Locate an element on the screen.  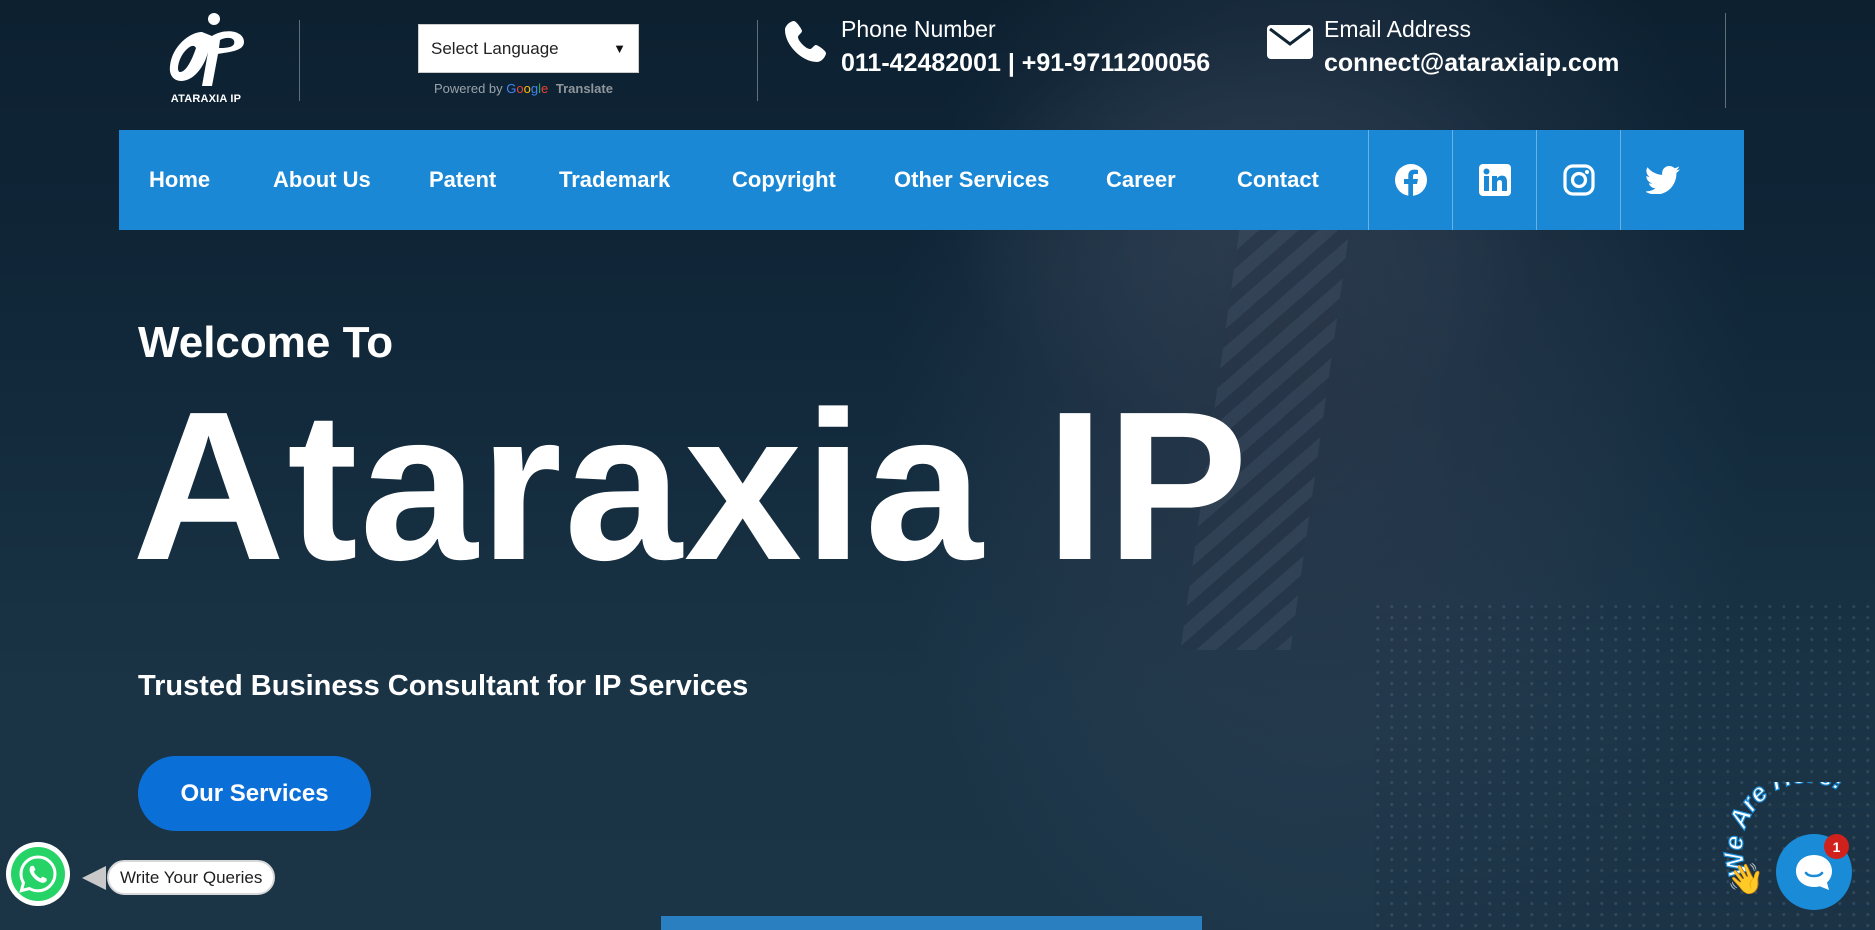
logo: ATARAXIA IP is located at coordinates (205, 60).